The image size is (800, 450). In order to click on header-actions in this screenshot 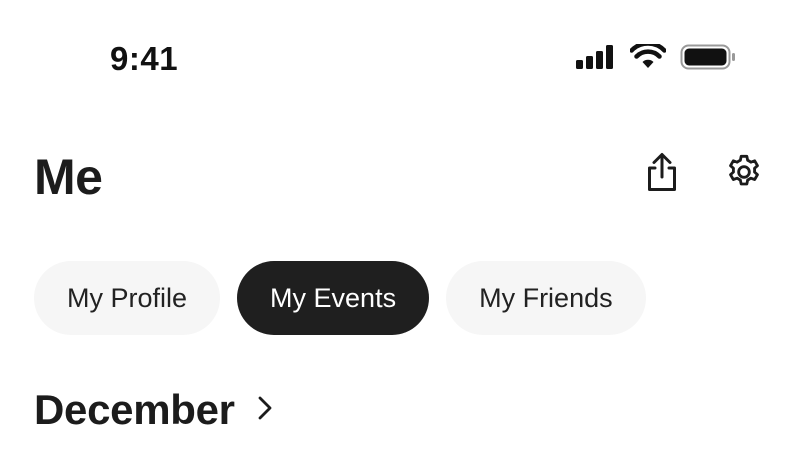, I will do `click(703, 174)`.